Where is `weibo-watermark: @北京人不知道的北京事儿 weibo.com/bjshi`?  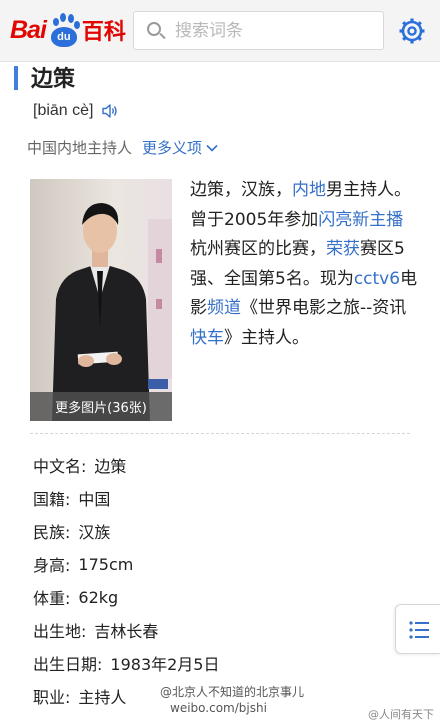 weibo-watermark: @北京人不知道的北京事儿 weibo.com/bjshi is located at coordinates (232, 700).